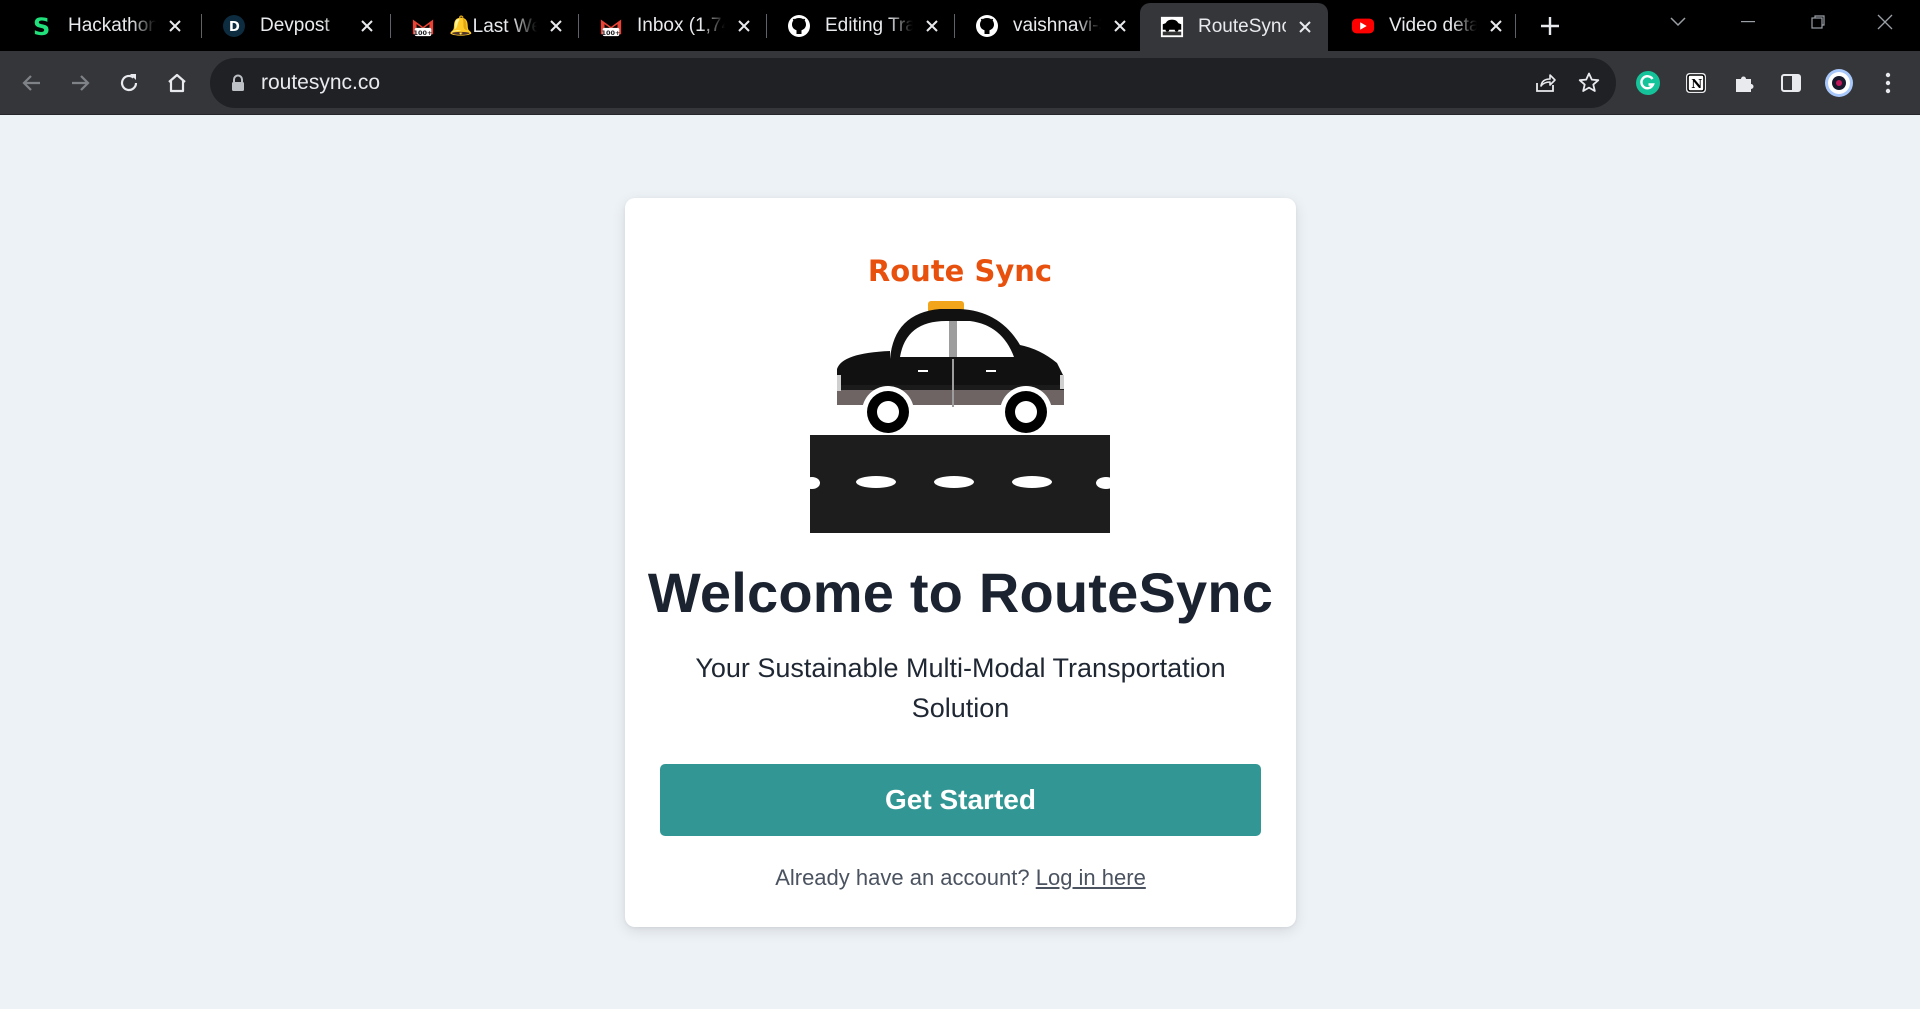 Image resolution: width=1920 pixels, height=1009 pixels. What do you see at coordinates (1172, 27) in the screenshot?
I see `taxi-icon` at bounding box center [1172, 27].